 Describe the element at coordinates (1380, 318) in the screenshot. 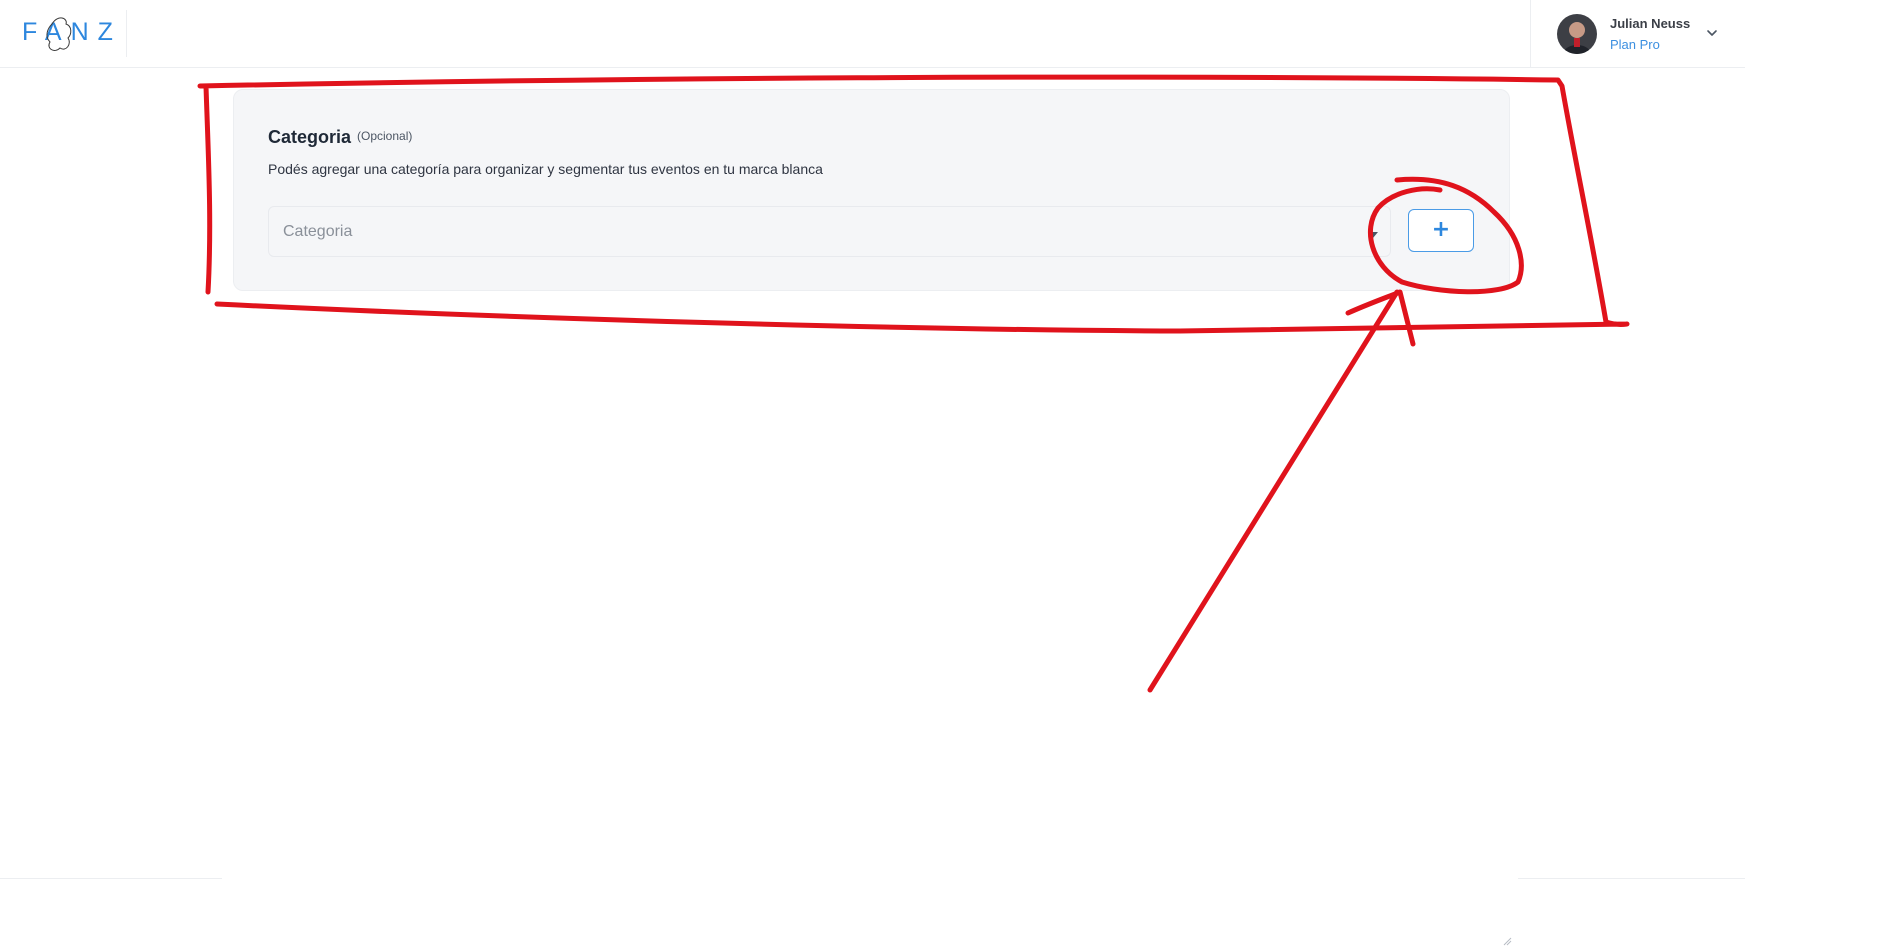

I see `annotation-arrow-head` at that location.